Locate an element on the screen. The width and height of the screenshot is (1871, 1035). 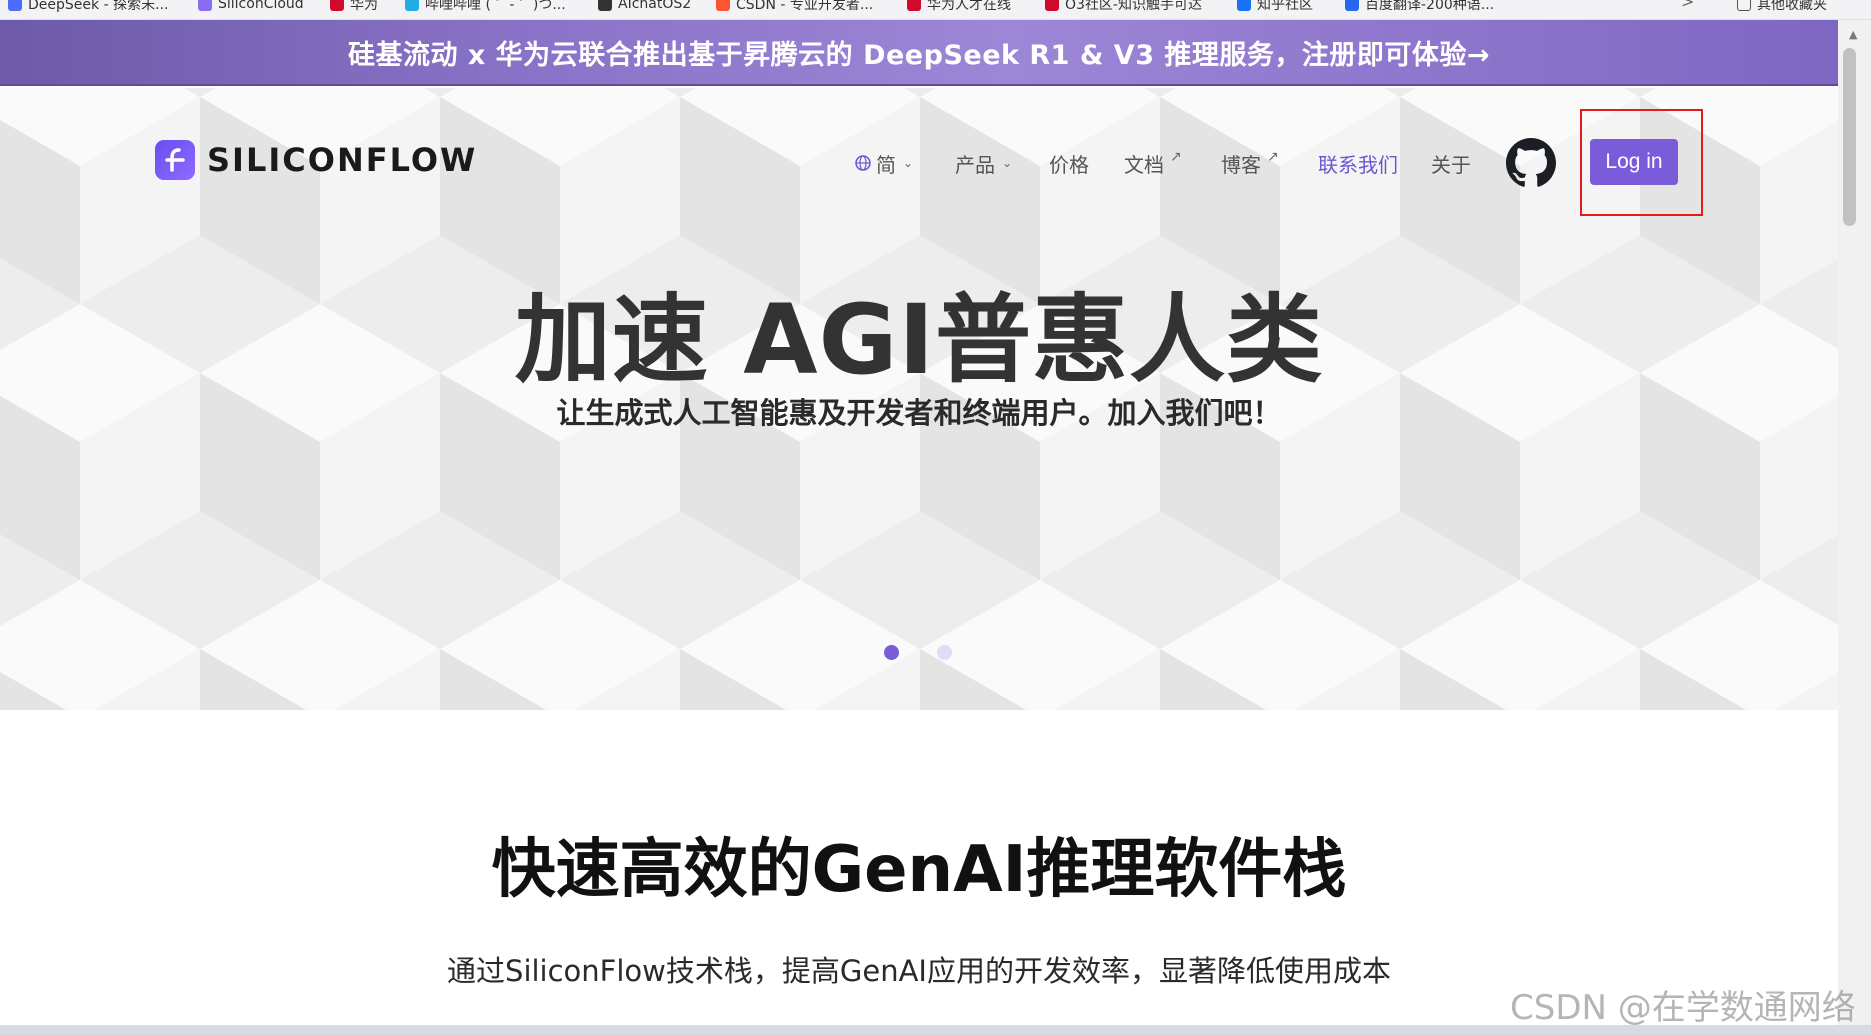
aichatos-icon is located at coordinates (605, 5).